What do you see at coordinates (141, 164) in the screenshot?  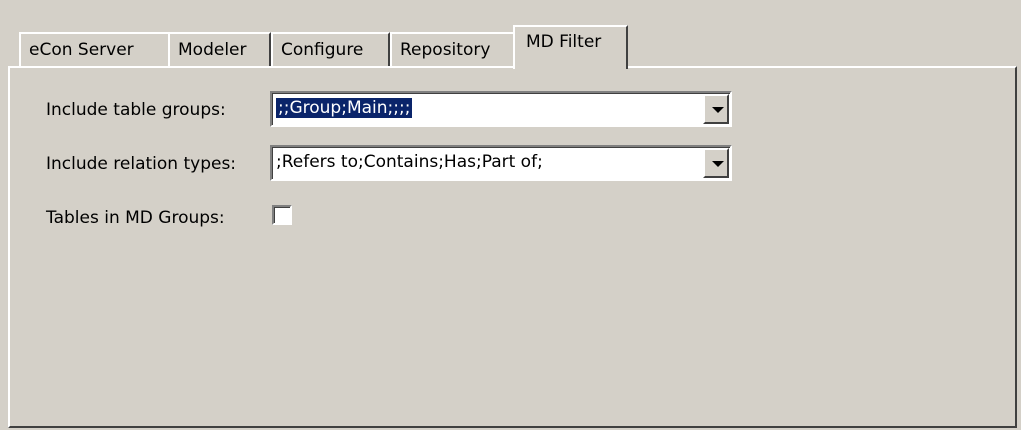 I see `relation-types-label: Include relation types:` at bounding box center [141, 164].